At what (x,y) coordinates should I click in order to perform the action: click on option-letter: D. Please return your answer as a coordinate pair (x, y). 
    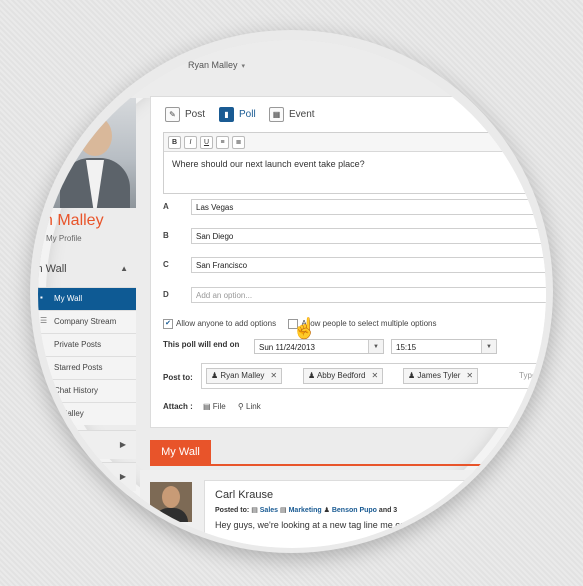
    Looking at the image, I should click on (166, 294).